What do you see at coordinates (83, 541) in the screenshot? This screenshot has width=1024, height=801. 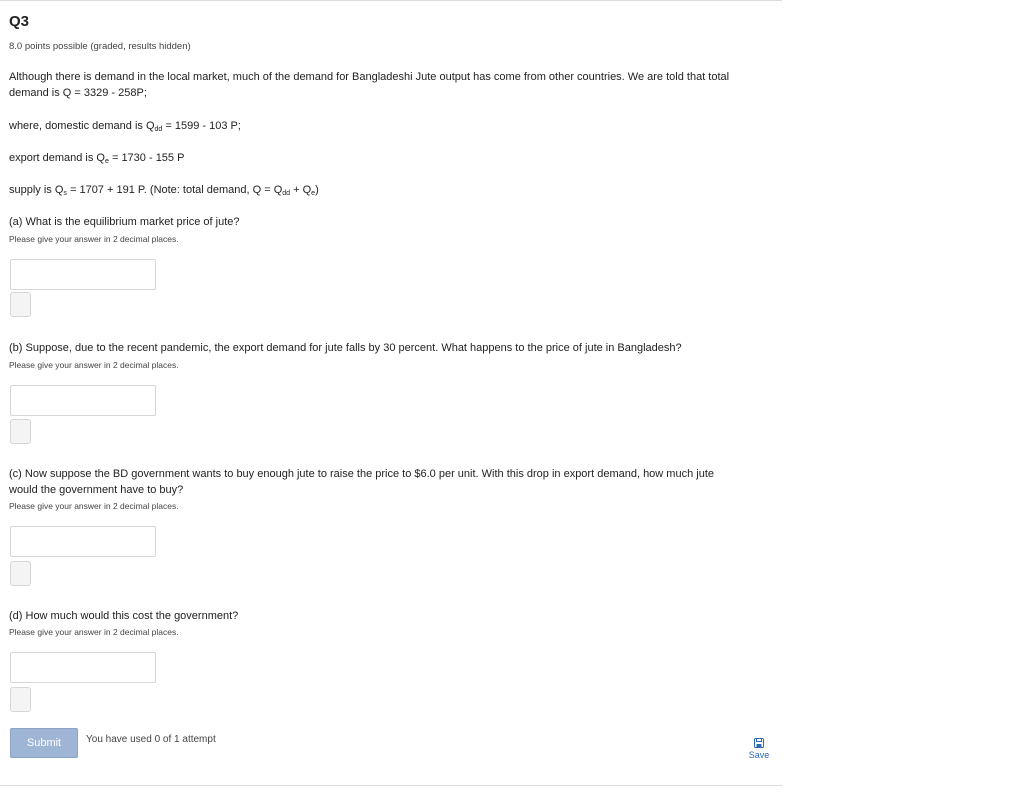 I see `part-c-answer-input` at bounding box center [83, 541].